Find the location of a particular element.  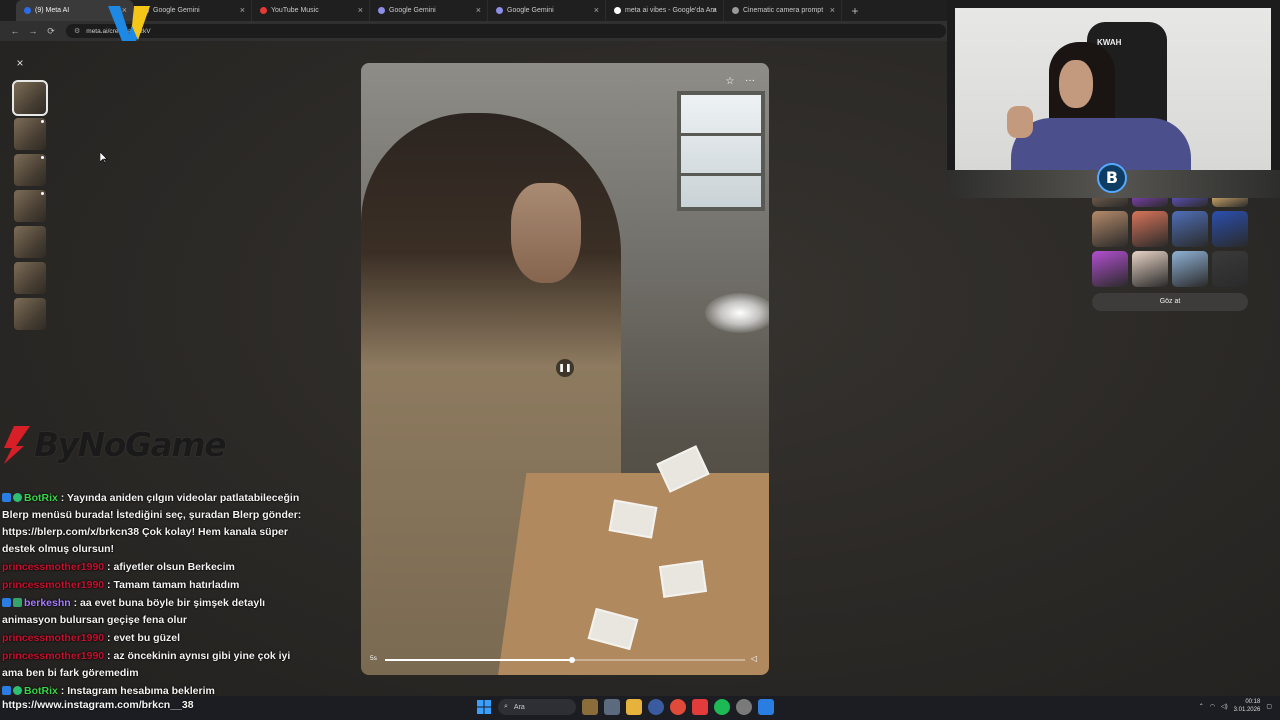

brave-icon is located at coordinates (700, 707).